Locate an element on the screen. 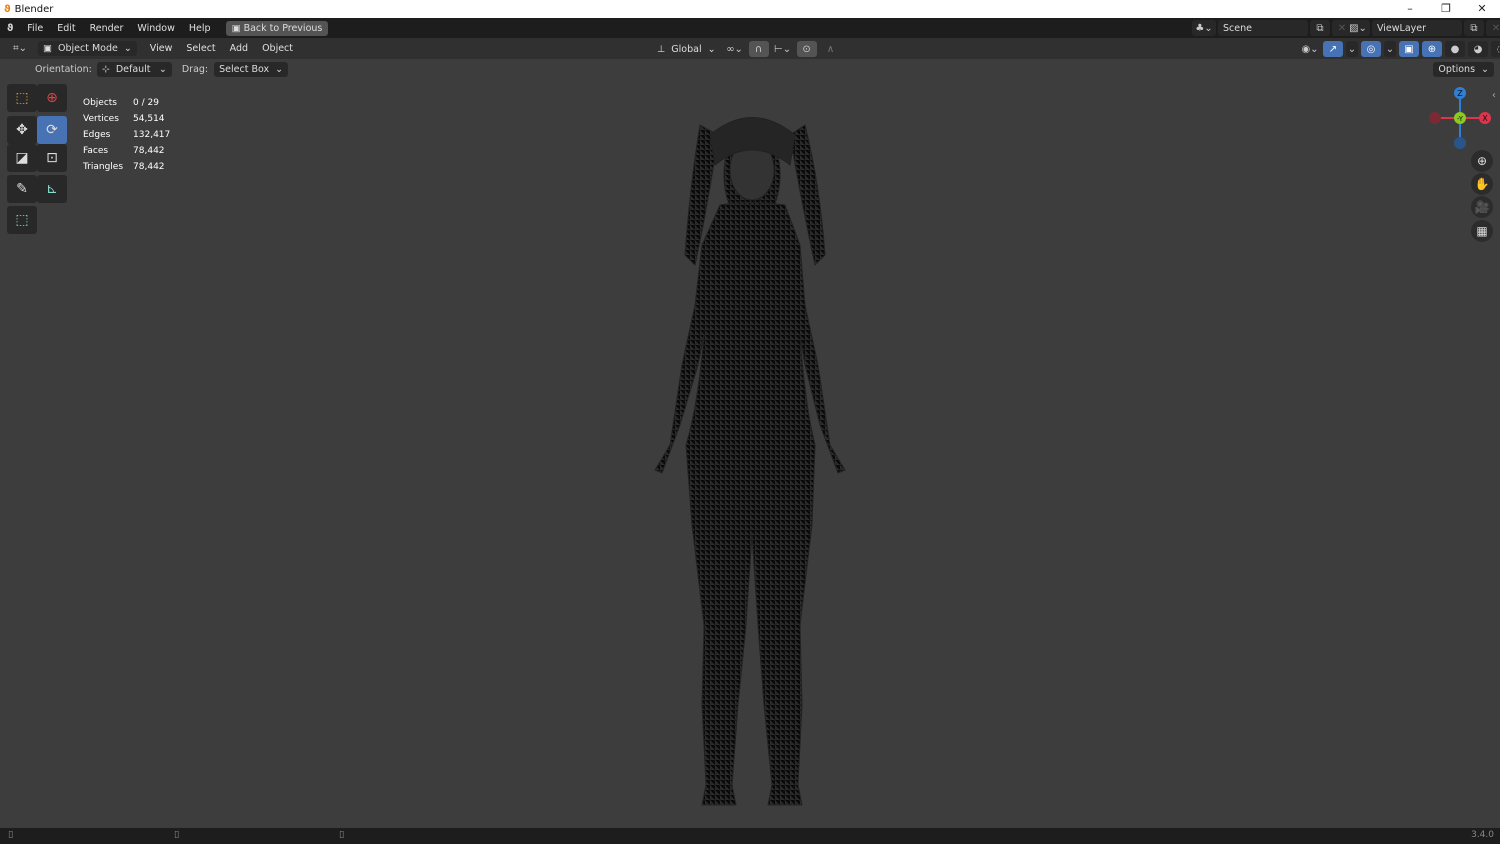 The width and height of the screenshot is (1500, 844). menu-object: Object is located at coordinates (277, 48).